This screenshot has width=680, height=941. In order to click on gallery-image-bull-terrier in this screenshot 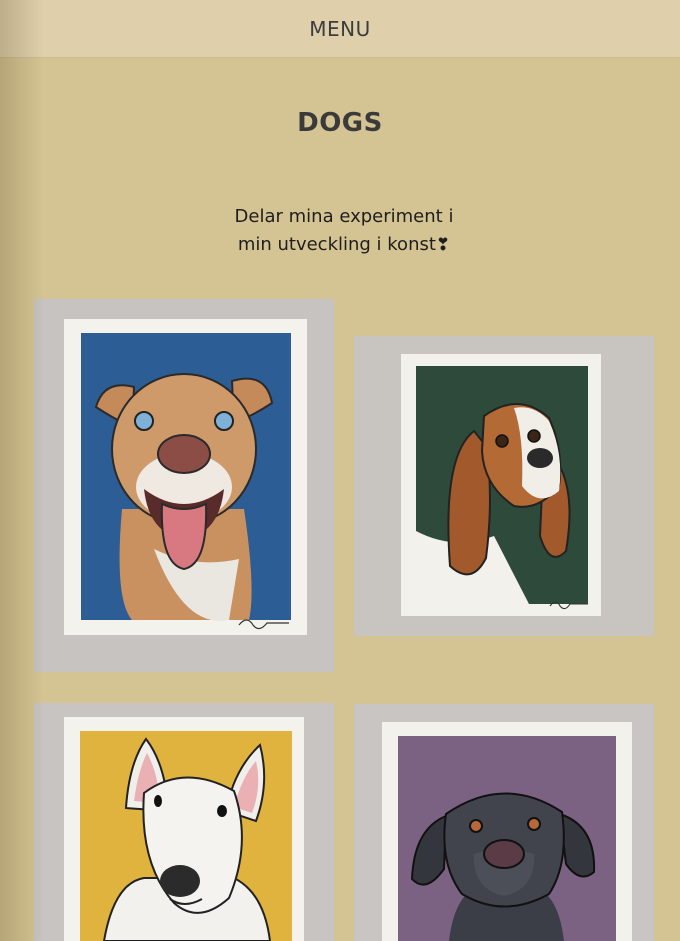, I will do `click(184, 822)`.